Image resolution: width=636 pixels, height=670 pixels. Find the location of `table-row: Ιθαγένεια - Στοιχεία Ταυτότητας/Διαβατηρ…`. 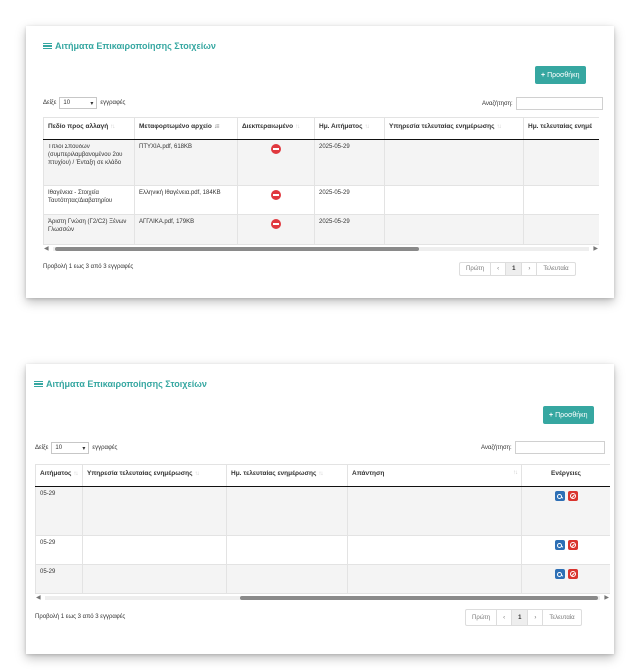

table-row: Ιθαγένεια - Στοιχεία Ταυτότητας/Διαβατηρ… is located at coordinates (321, 200).